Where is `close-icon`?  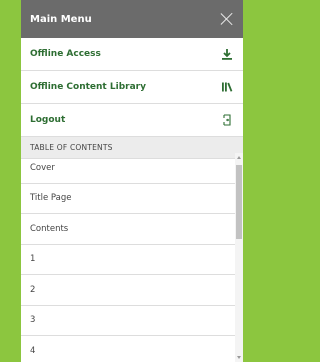
close-icon is located at coordinates (227, 19).